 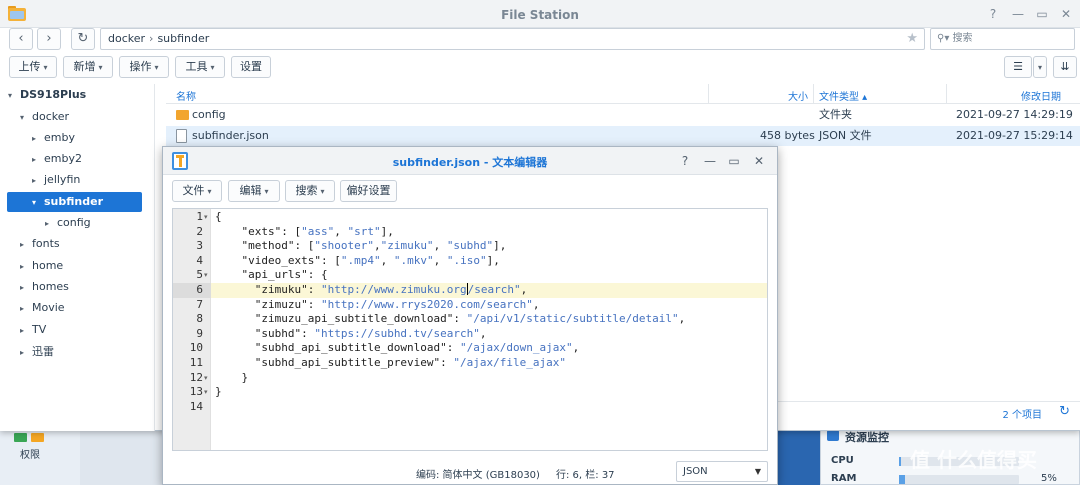 What do you see at coordinates (722, 471) in the screenshot?
I see `language-select: JSON ▼` at bounding box center [722, 471].